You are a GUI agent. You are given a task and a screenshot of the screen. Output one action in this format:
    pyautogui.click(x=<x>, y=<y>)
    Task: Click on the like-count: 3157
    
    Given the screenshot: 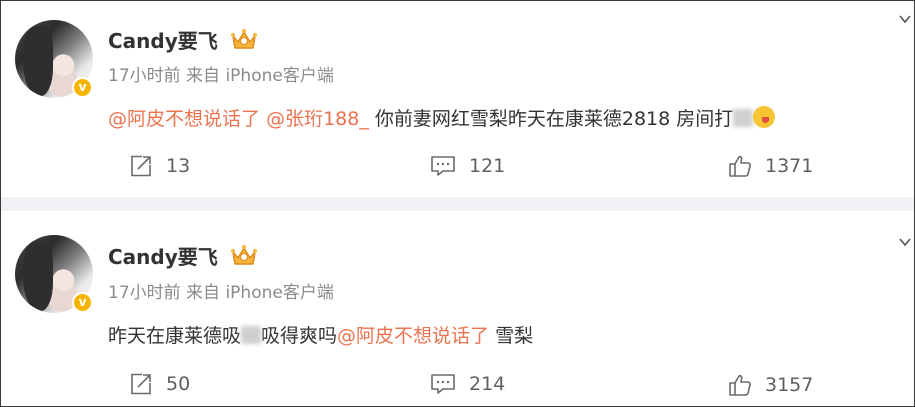 What is the action you would take?
    pyautogui.click(x=789, y=385)
    